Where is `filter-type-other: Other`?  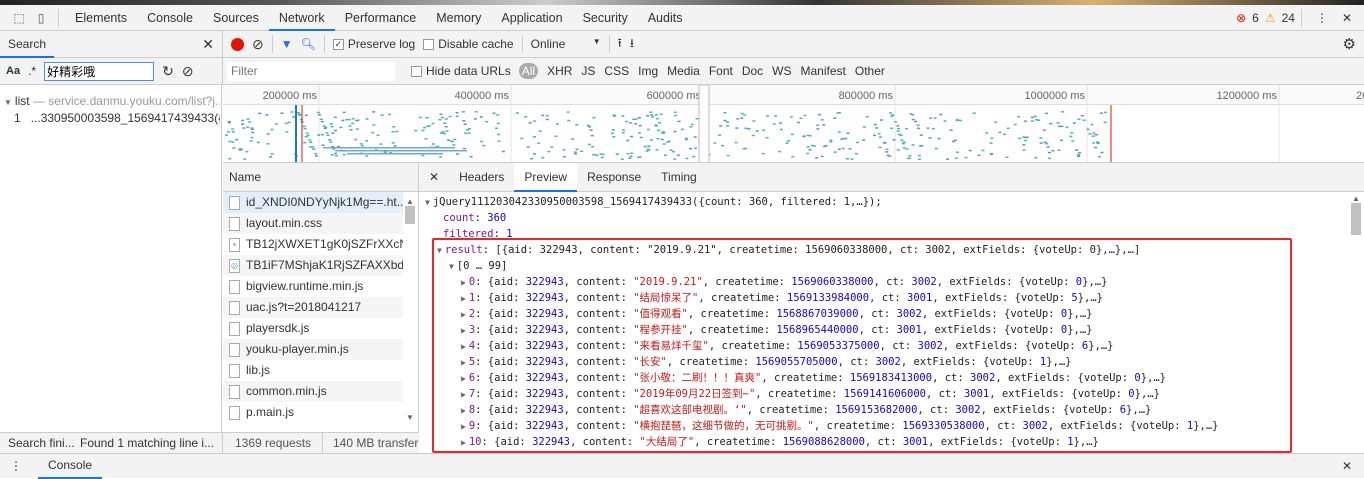
filter-type-other: Other is located at coordinates (870, 71).